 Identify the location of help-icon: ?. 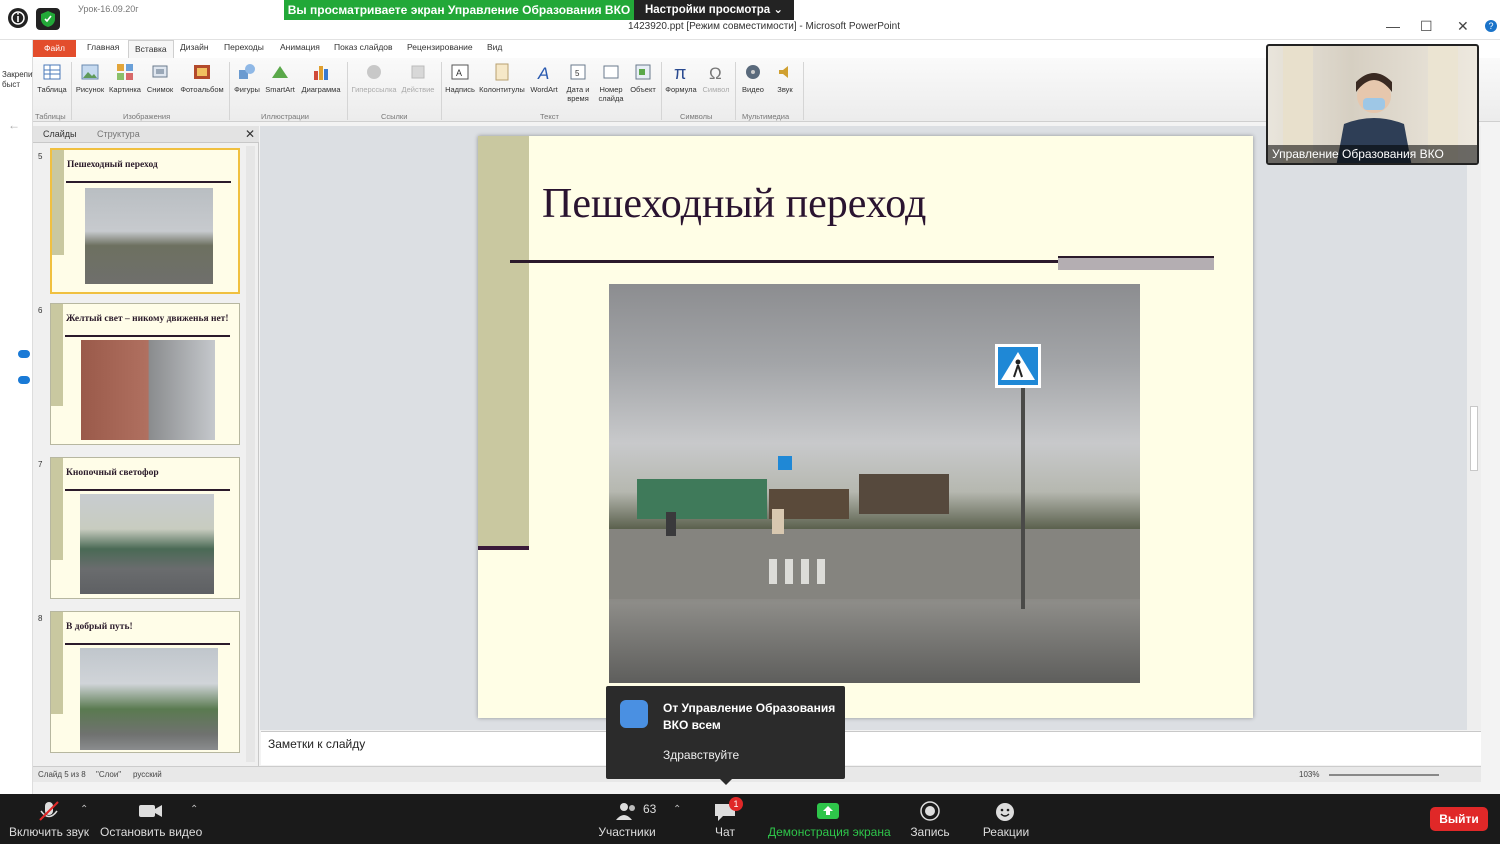
(1491, 26).